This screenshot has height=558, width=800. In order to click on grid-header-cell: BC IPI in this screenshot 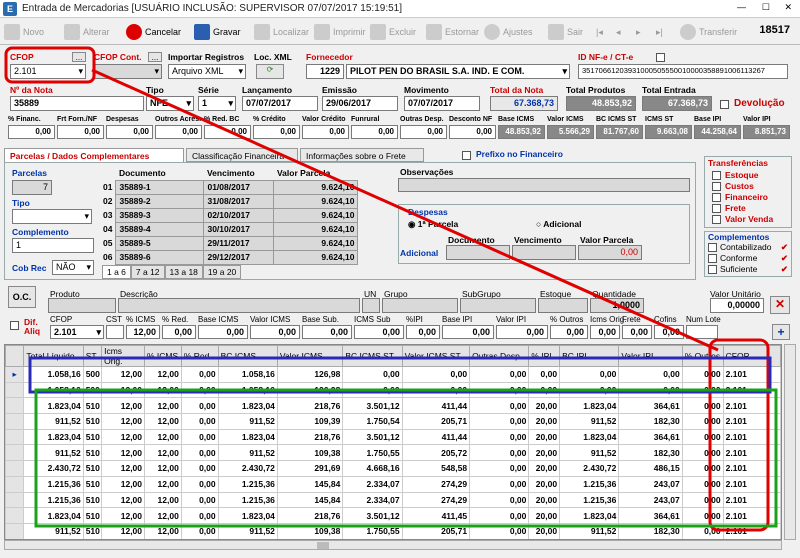, I will do `click(589, 356)`.